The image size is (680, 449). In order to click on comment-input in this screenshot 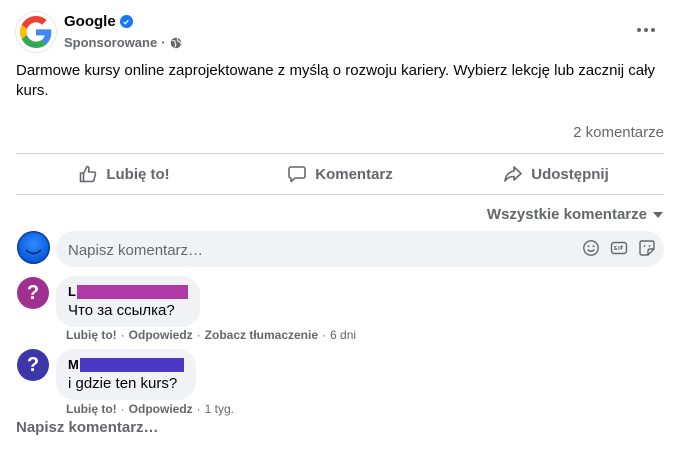, I will do `click(318, 250)`.